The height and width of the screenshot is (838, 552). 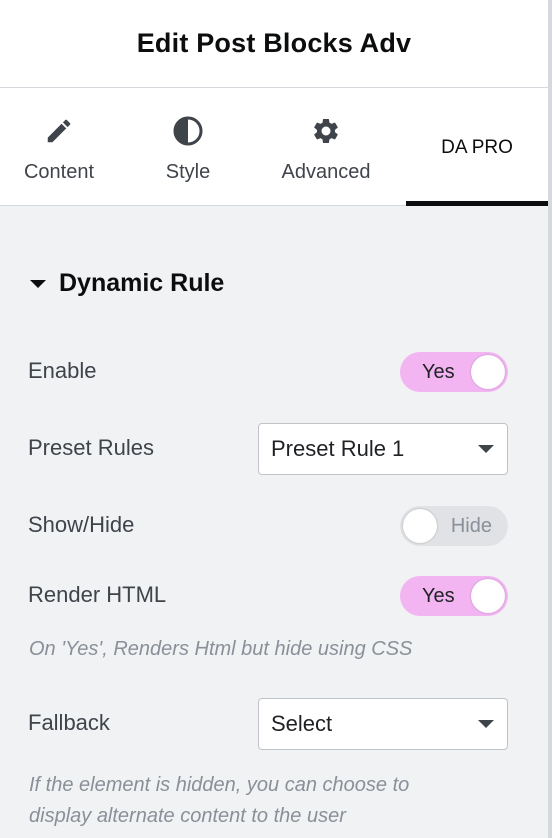 What do you see at coordinates (62, 370) in the screenshot?
I see `enable-label: Enable` at bounding box center [62, 370].